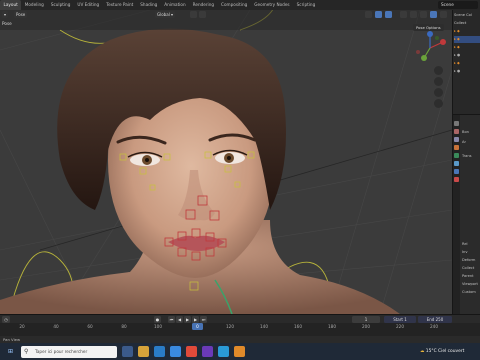 The height and width of the screenshot is (360, 480). Describe the element at coordinates (120, 5) in the screenshot. I see `workspace-tab: Texture Paint` at that location.